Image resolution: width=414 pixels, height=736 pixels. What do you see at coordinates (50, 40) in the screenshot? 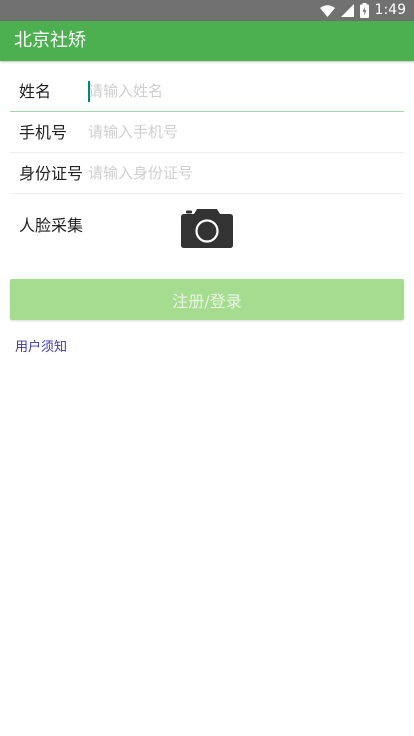
I see `app-title: 北京社矫` at bounding box center [50, 40].